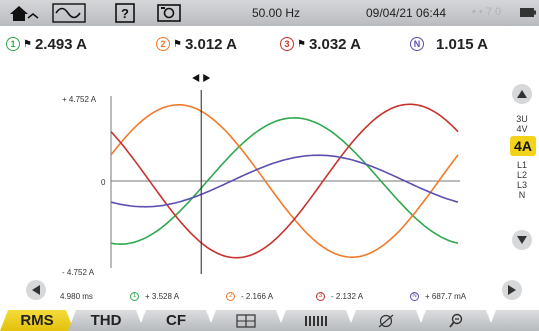 This screenshot has width=539, height=331. What do you see at coordinates (347, 296) in the screenshot?
I see `cursor-value: - 2.132 A` at bounding box center [347, 296].